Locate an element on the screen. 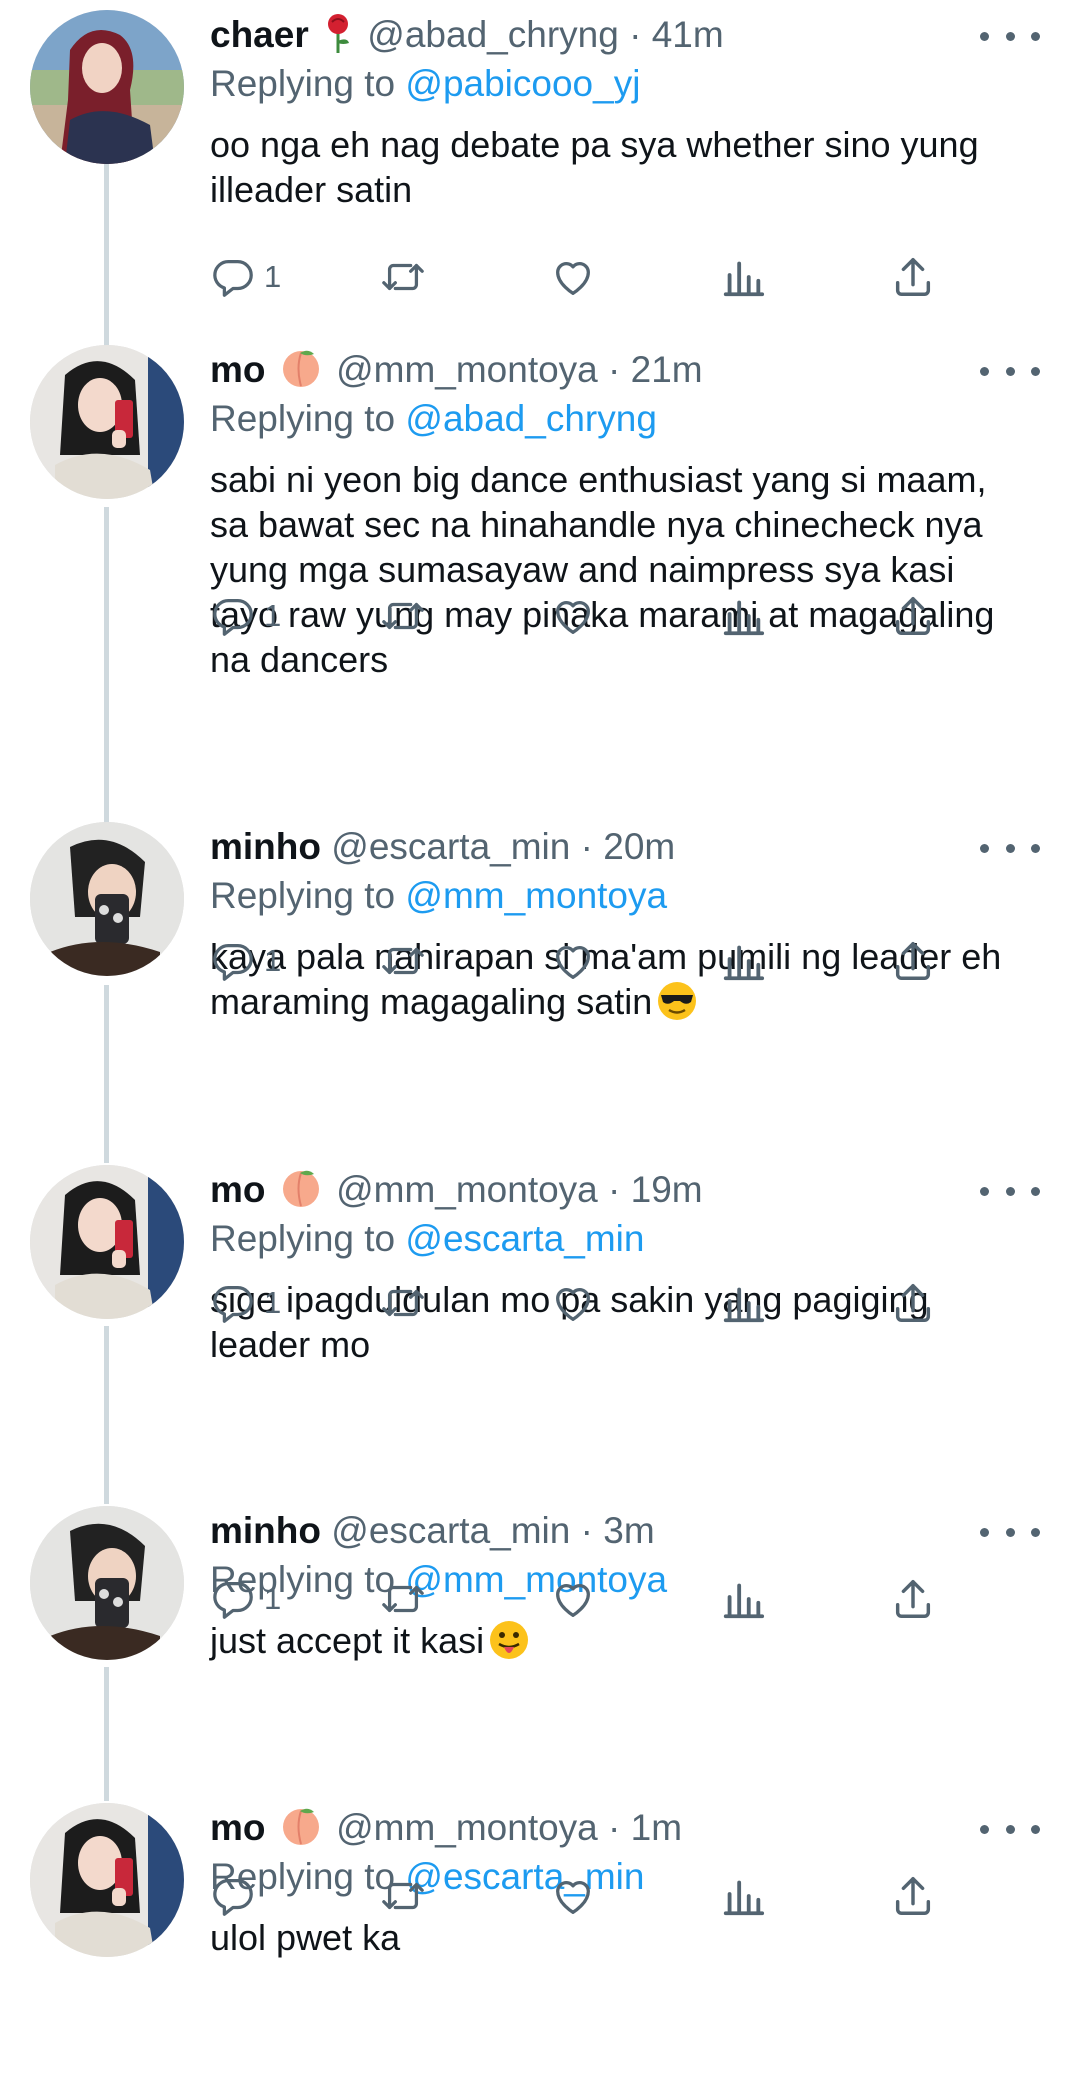 This screenshot has height=2082, width=1080. tweet-actions is located at coordinates (590, 1896).